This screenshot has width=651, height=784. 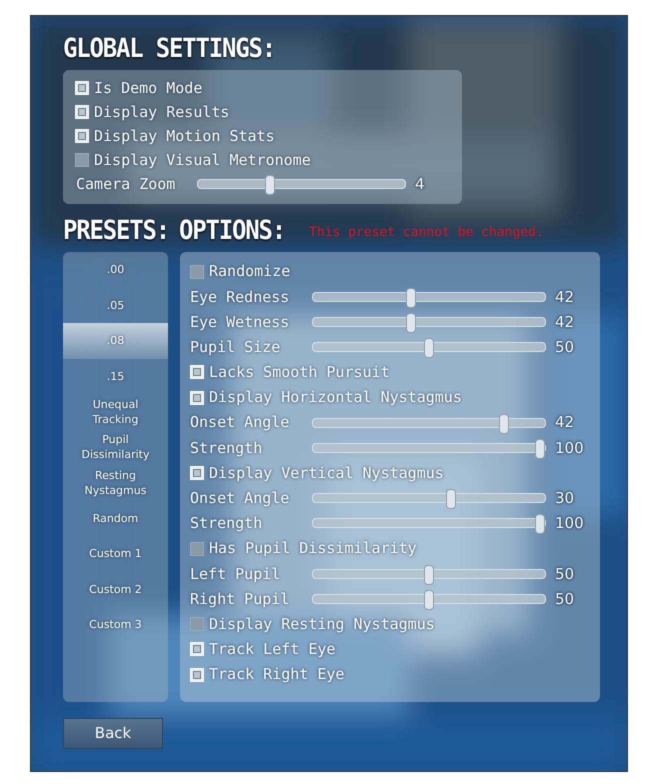 What do you see at coordinates (236, 574) in the screenshot?
I see `slider-label: Left Pupil` at bounding box center [236, 574].